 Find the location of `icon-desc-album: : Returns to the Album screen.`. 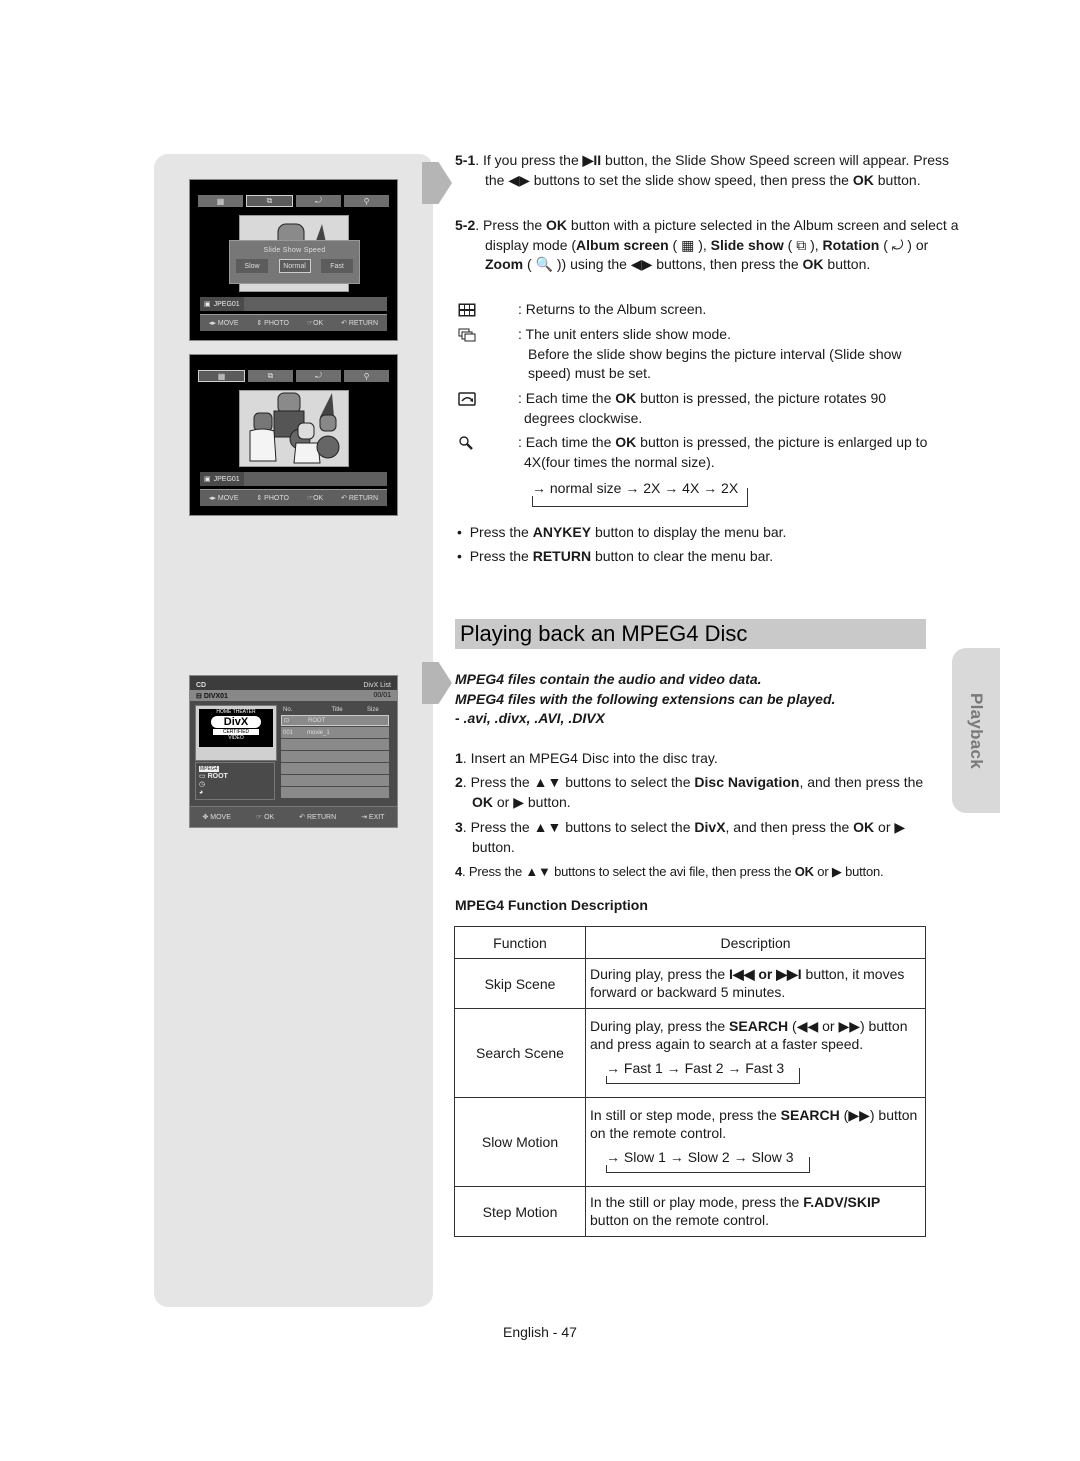

icon-desc-album: : Returns to the Album screen. is located at coordinates (693, 310).